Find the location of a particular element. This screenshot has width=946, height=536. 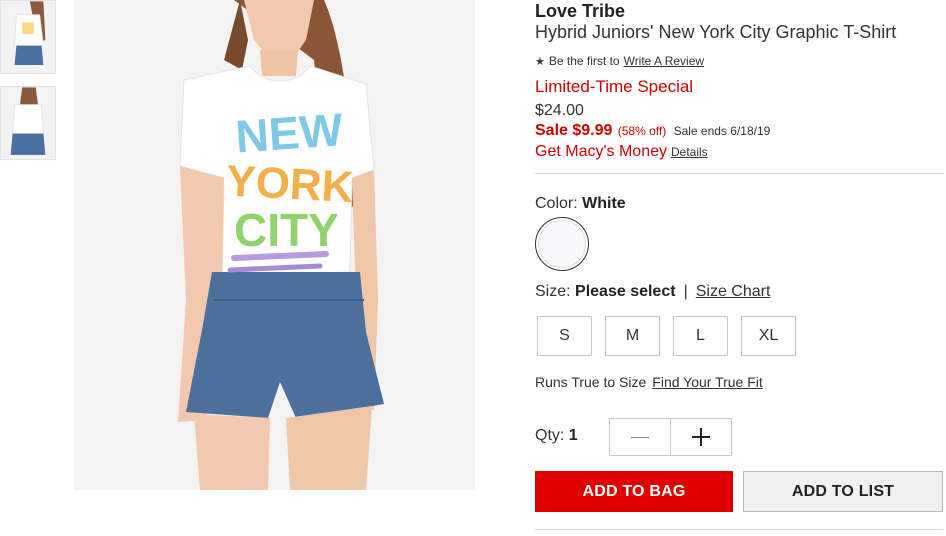

selected-color: White is located at coordinates (604, 203).